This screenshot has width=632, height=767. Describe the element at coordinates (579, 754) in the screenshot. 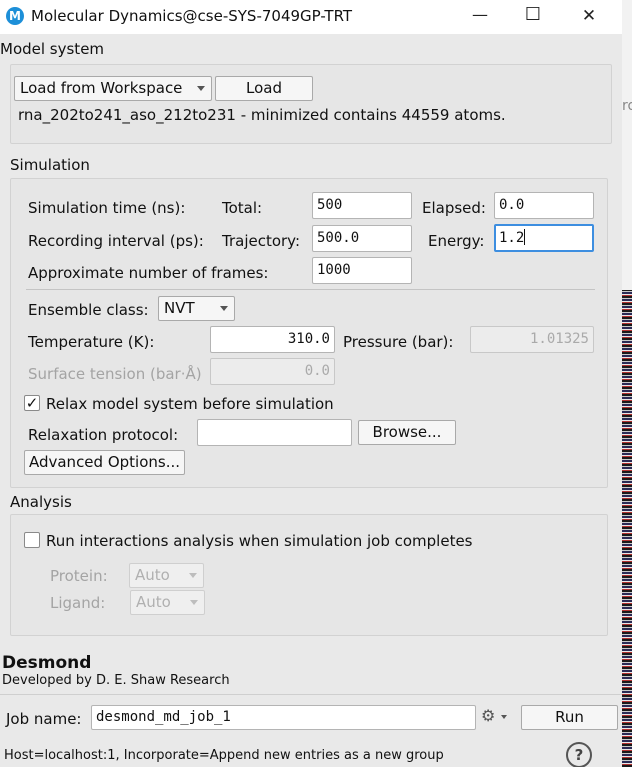

I see `help-icon: ?` at that location.